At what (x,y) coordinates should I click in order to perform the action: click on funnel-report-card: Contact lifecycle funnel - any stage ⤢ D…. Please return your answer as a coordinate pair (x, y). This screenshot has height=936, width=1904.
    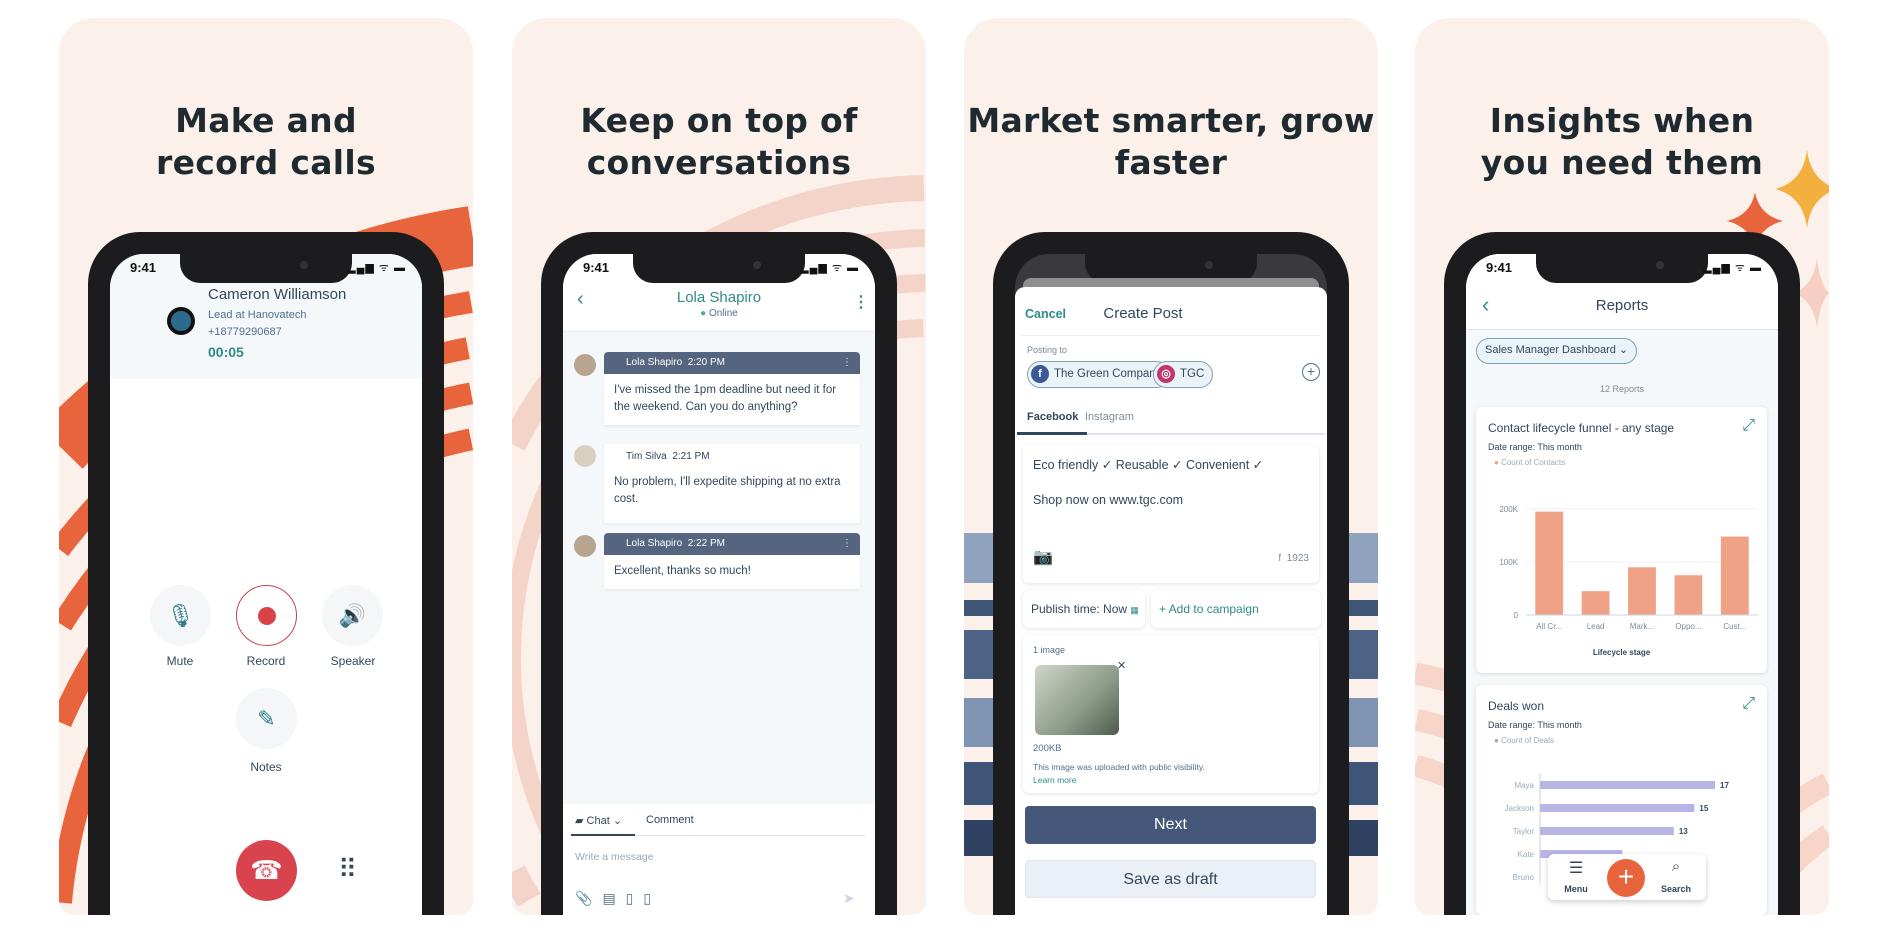
    Looking at the image, I should click on (1621, 540).